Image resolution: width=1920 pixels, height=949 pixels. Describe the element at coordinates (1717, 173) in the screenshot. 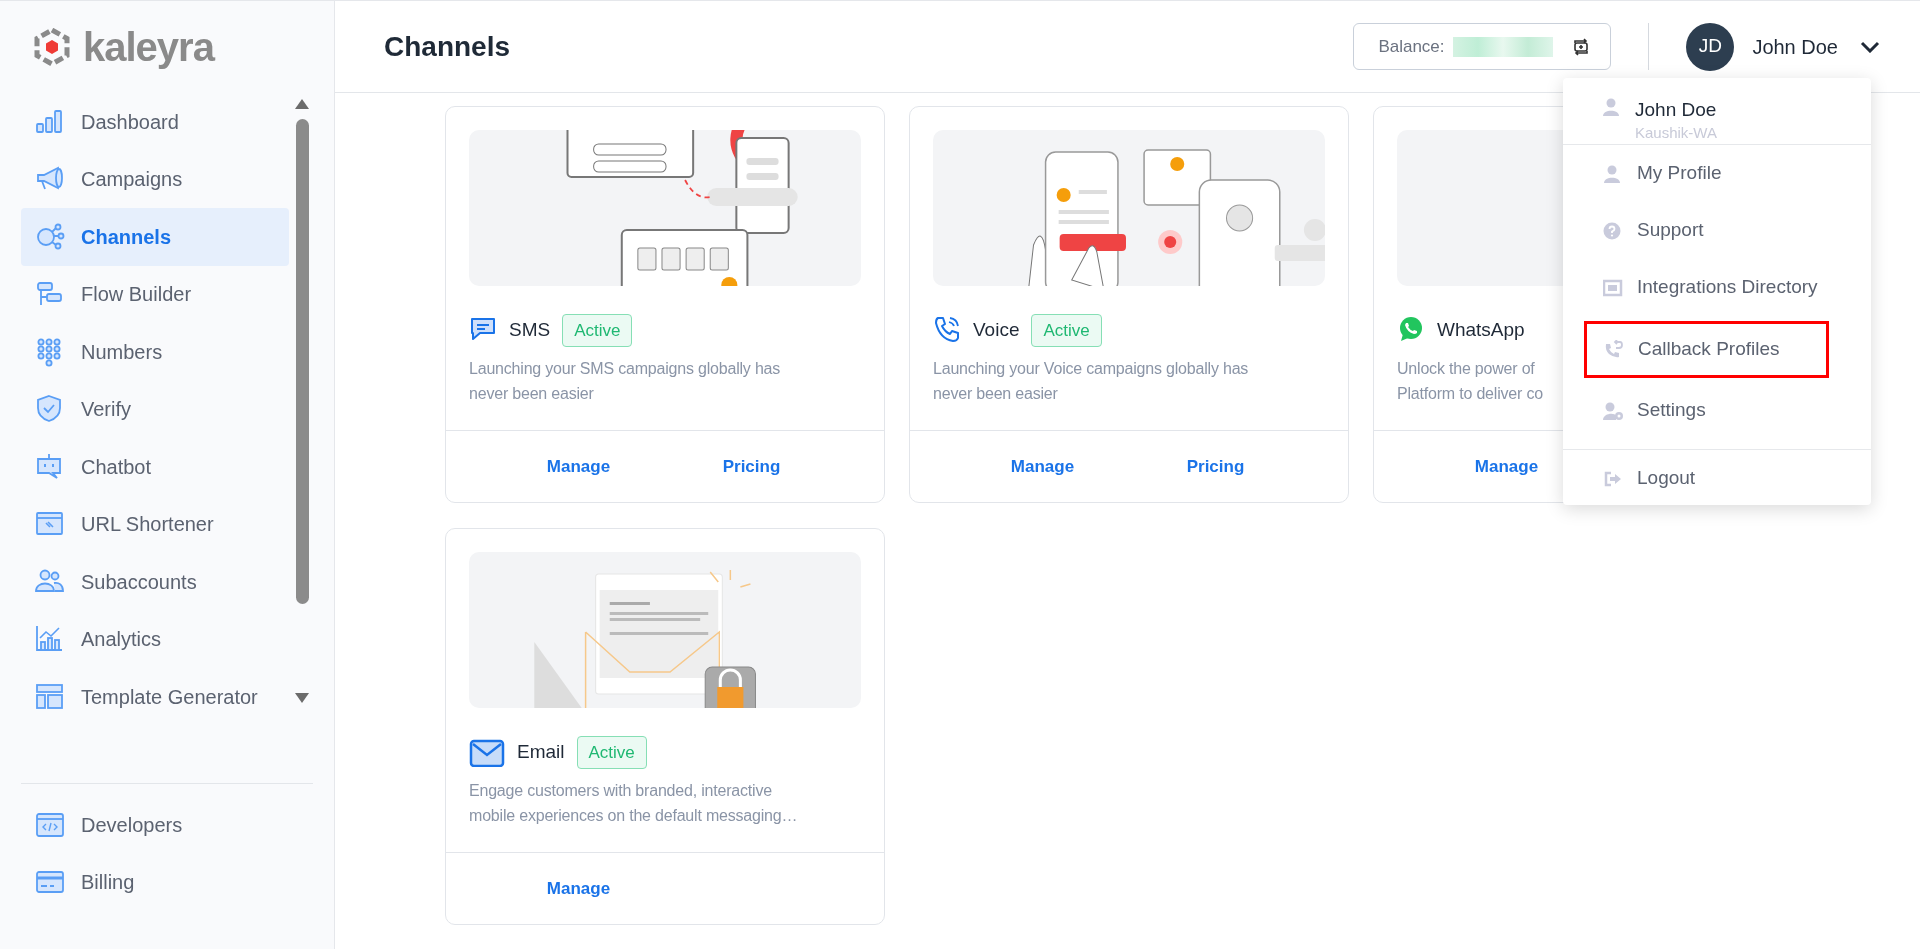

I see `menu-item: My Profile` at that location.